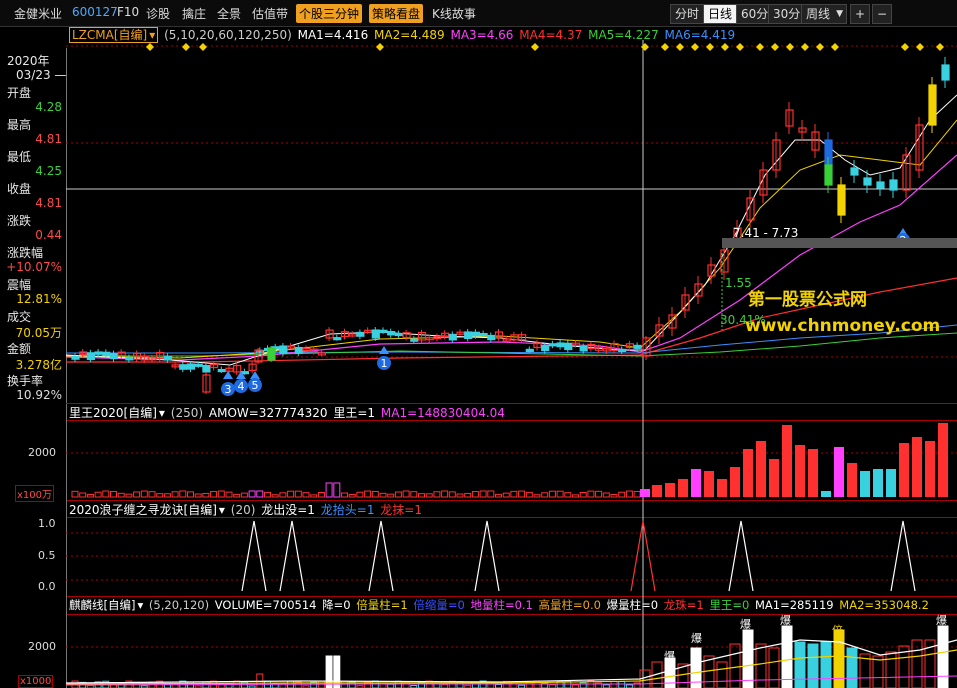 The height and width of the screenshot is (688, 957). What do you see at coordinates (843, 326) in the screenshot?
I see `watermark-url: www.chnmoney.com` at bounding box center [843, 326].